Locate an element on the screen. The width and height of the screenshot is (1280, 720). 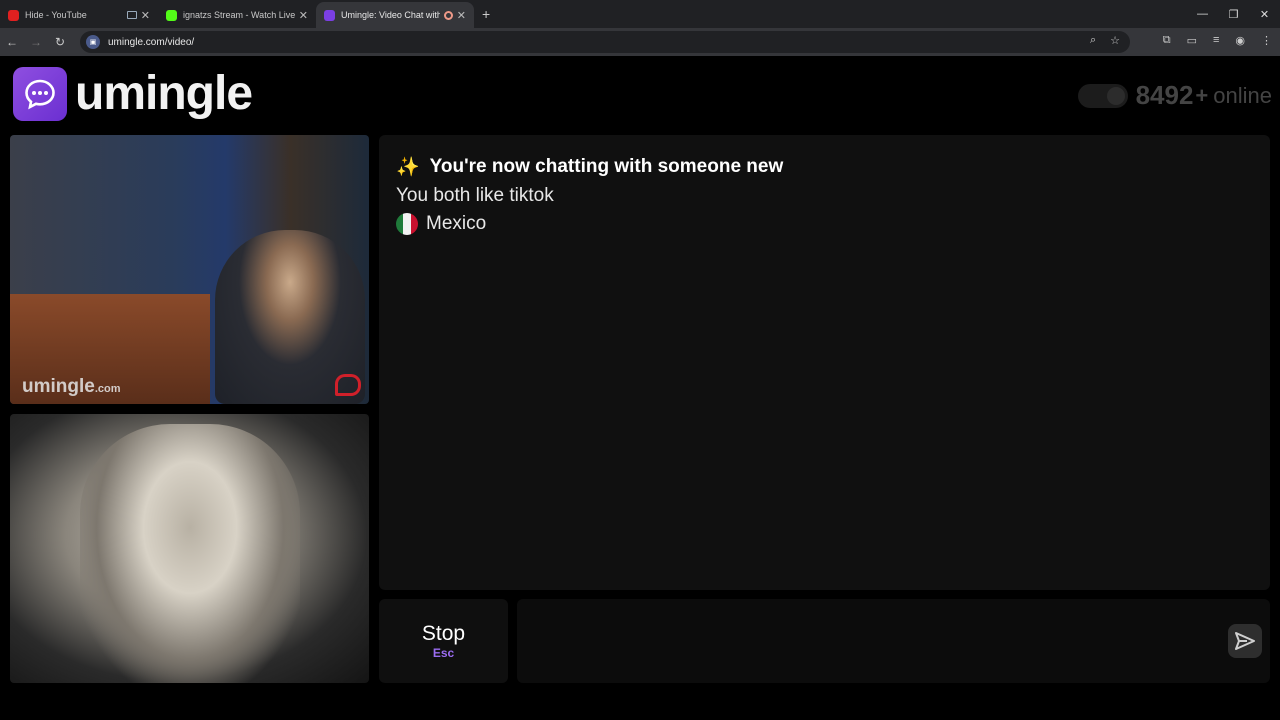
tab-title: Hide - YouTube is located at coordinates (56, 15).